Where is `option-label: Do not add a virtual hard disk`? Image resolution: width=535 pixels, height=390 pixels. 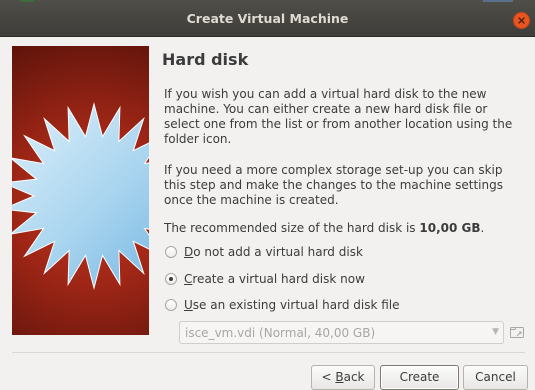 option-label: Do not add a virtual hard disk is located at coordinates (273, 252).